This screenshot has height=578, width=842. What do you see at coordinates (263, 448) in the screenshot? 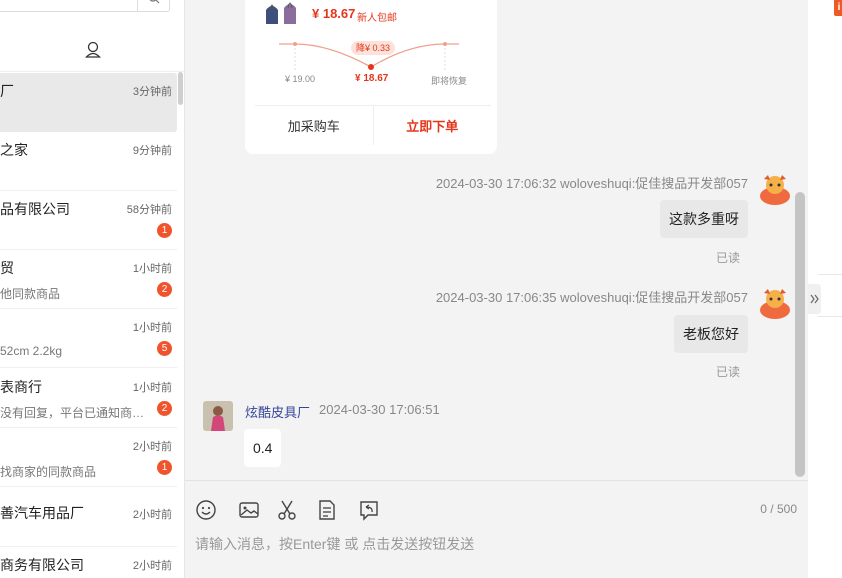
I see `incoming-message-bubble: 0.4` at bounding box center [263, 448].